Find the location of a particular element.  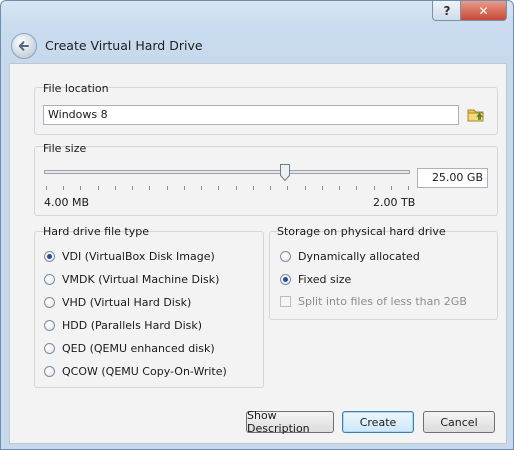

file-size-slider-track is located at coordinates (227, 172).